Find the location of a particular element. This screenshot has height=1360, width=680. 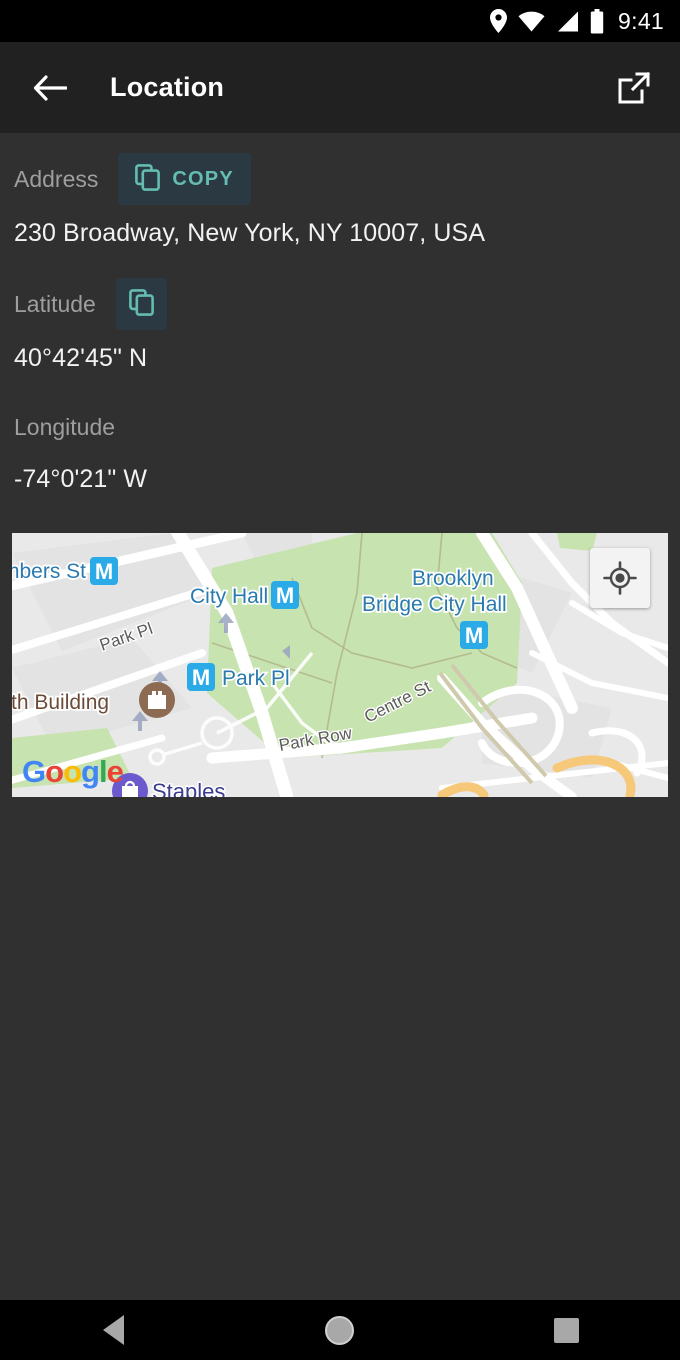

nav-recents-button is located at coordinates (567, 1330).